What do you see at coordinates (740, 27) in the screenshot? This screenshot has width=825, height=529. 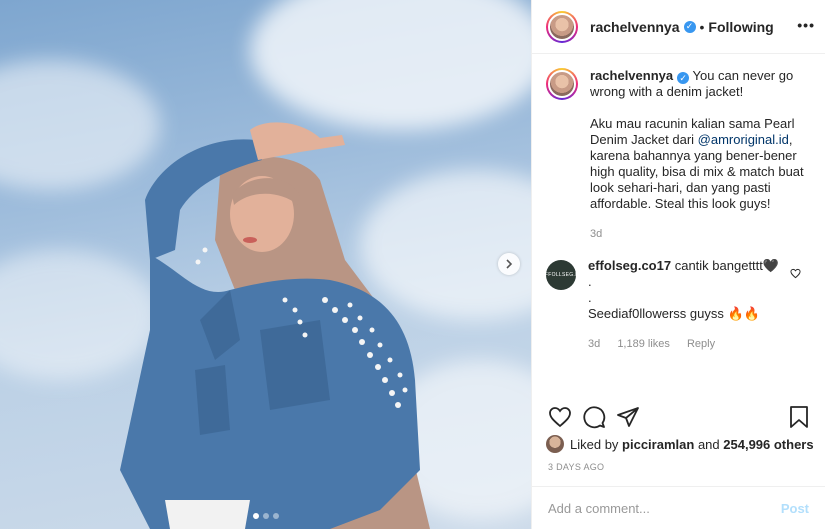 I see `following-button: Following` at bounding box center [740, 27].